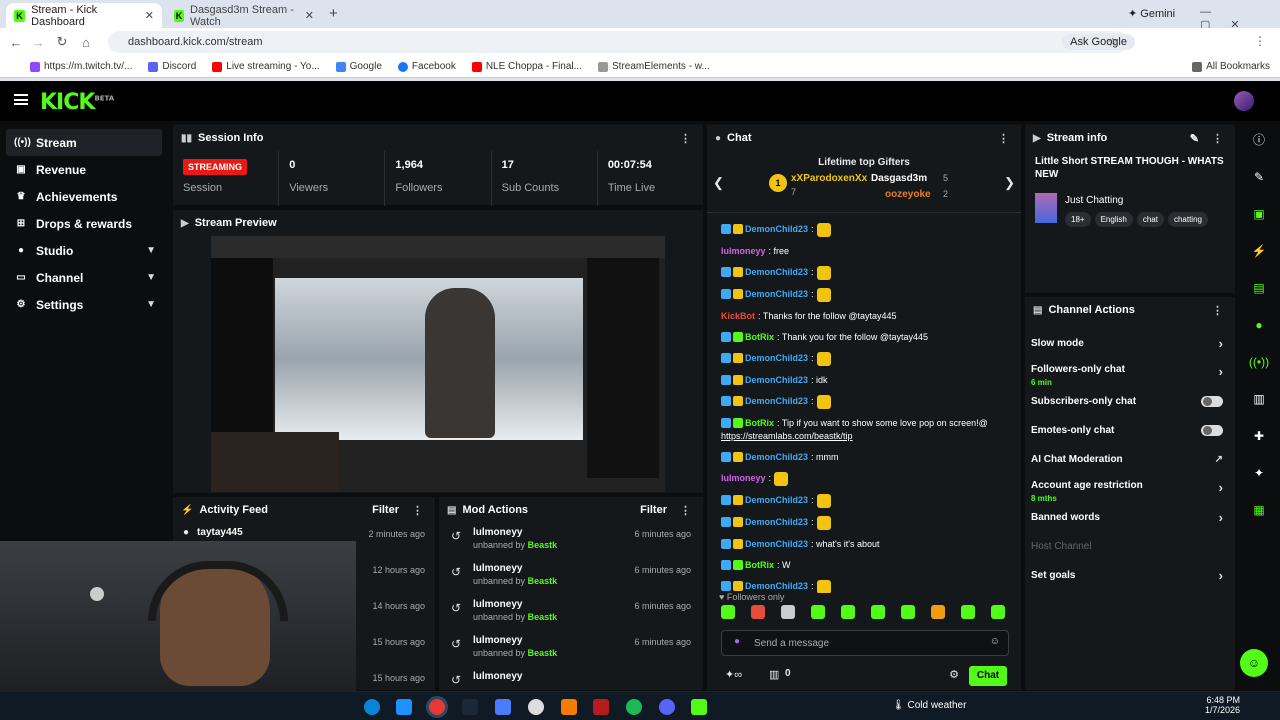  I want to click on points-icon: ✦∞, so click(733, 674).